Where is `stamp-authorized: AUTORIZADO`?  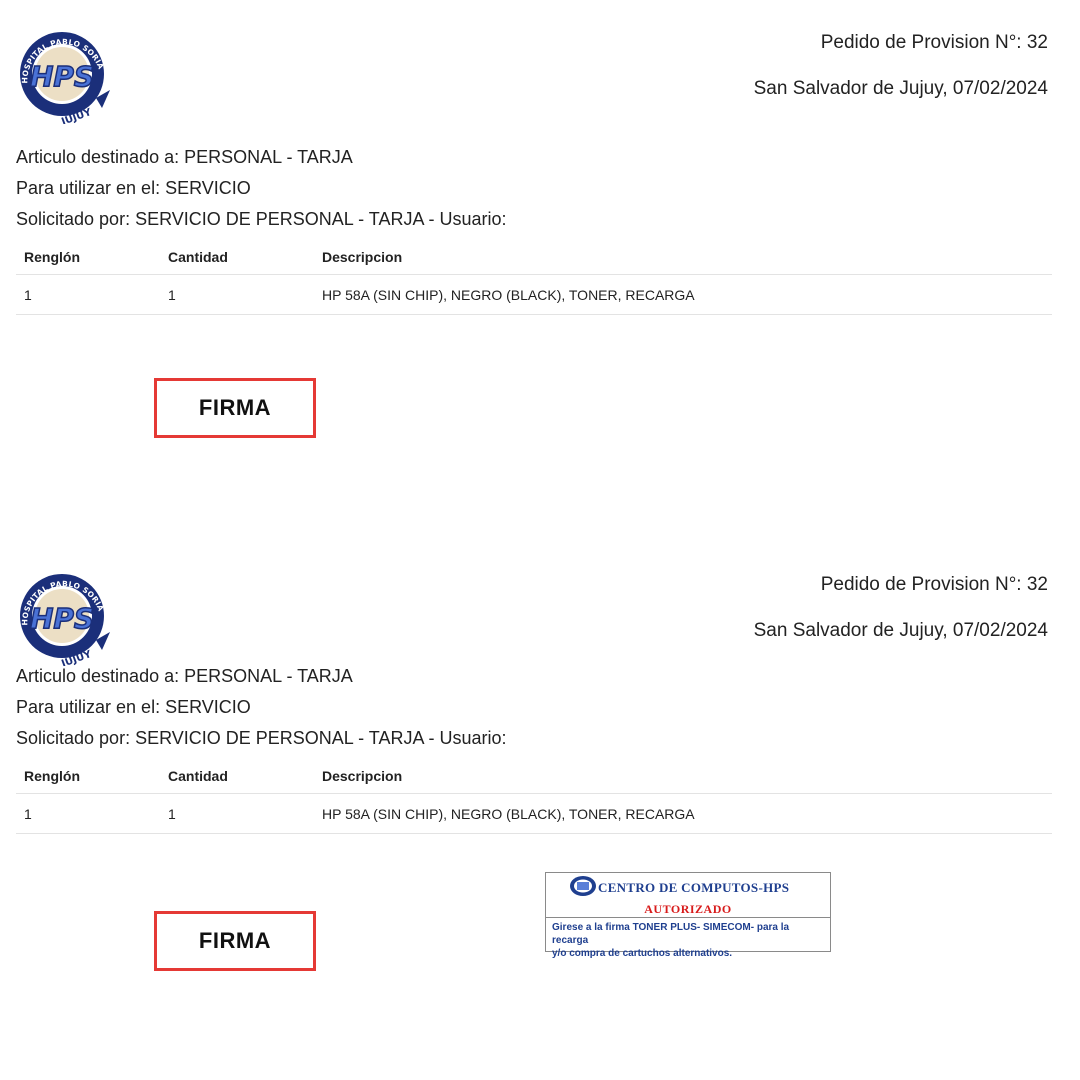 stamp-authorized: AUTORIZADO is located at coordinates (688, 910).